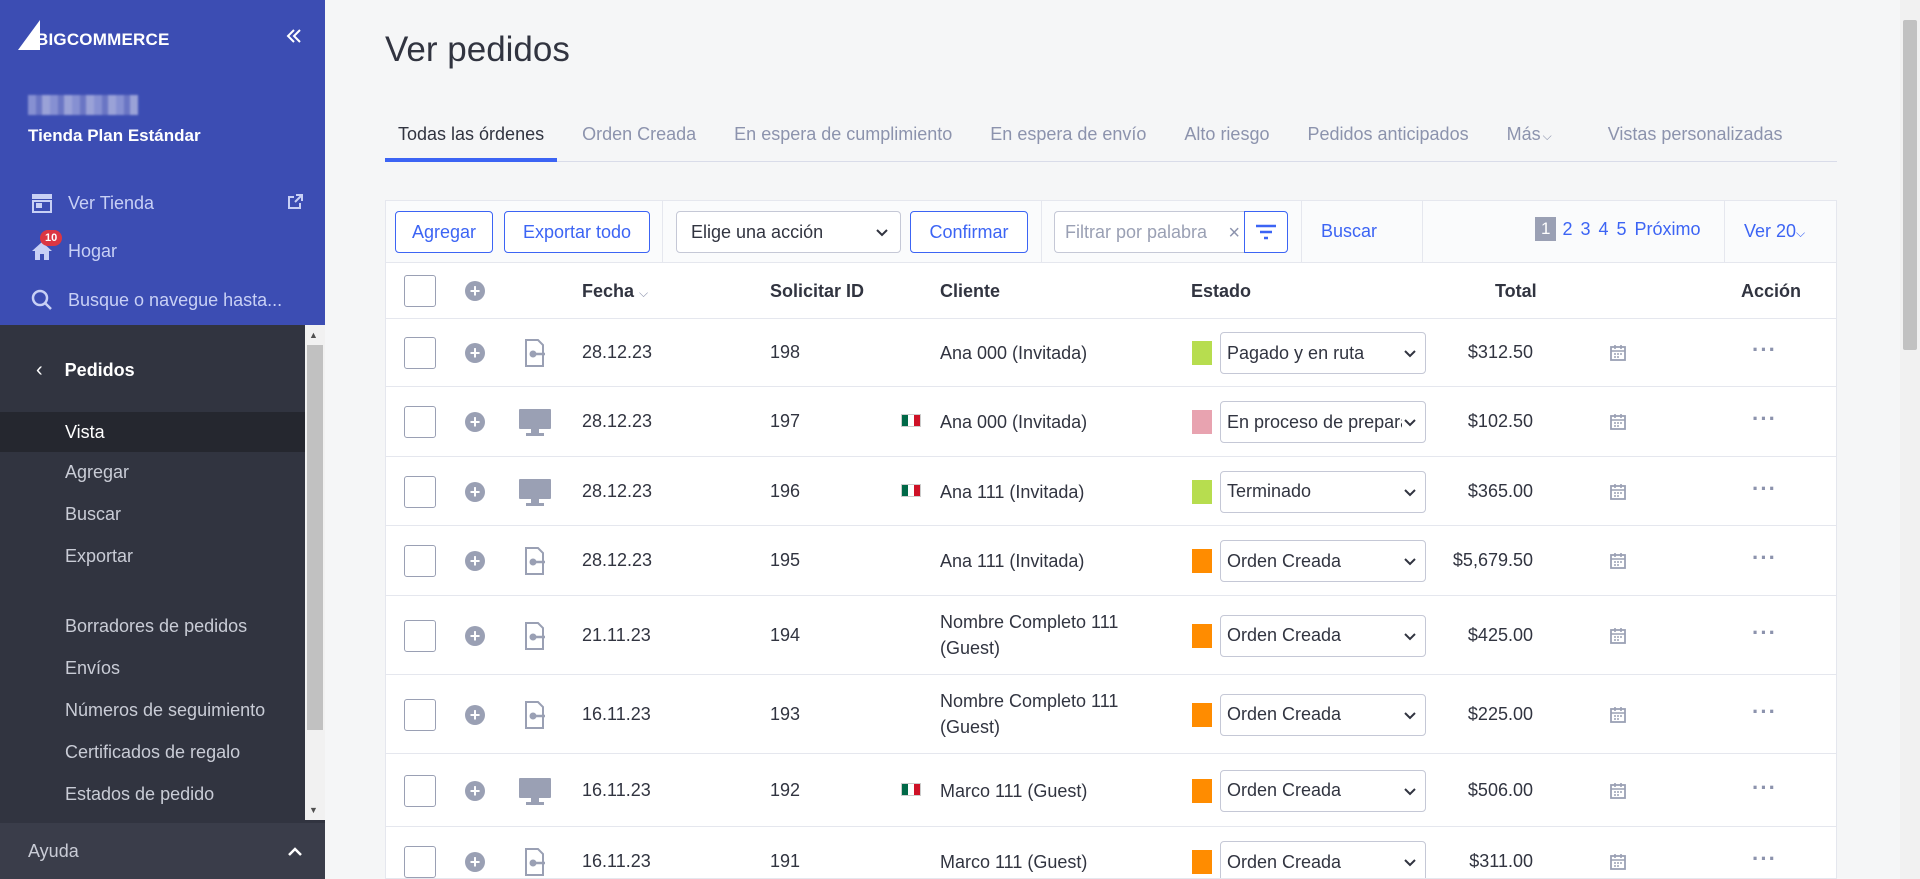  I want to click on order-id: 198, so click(785, 352).